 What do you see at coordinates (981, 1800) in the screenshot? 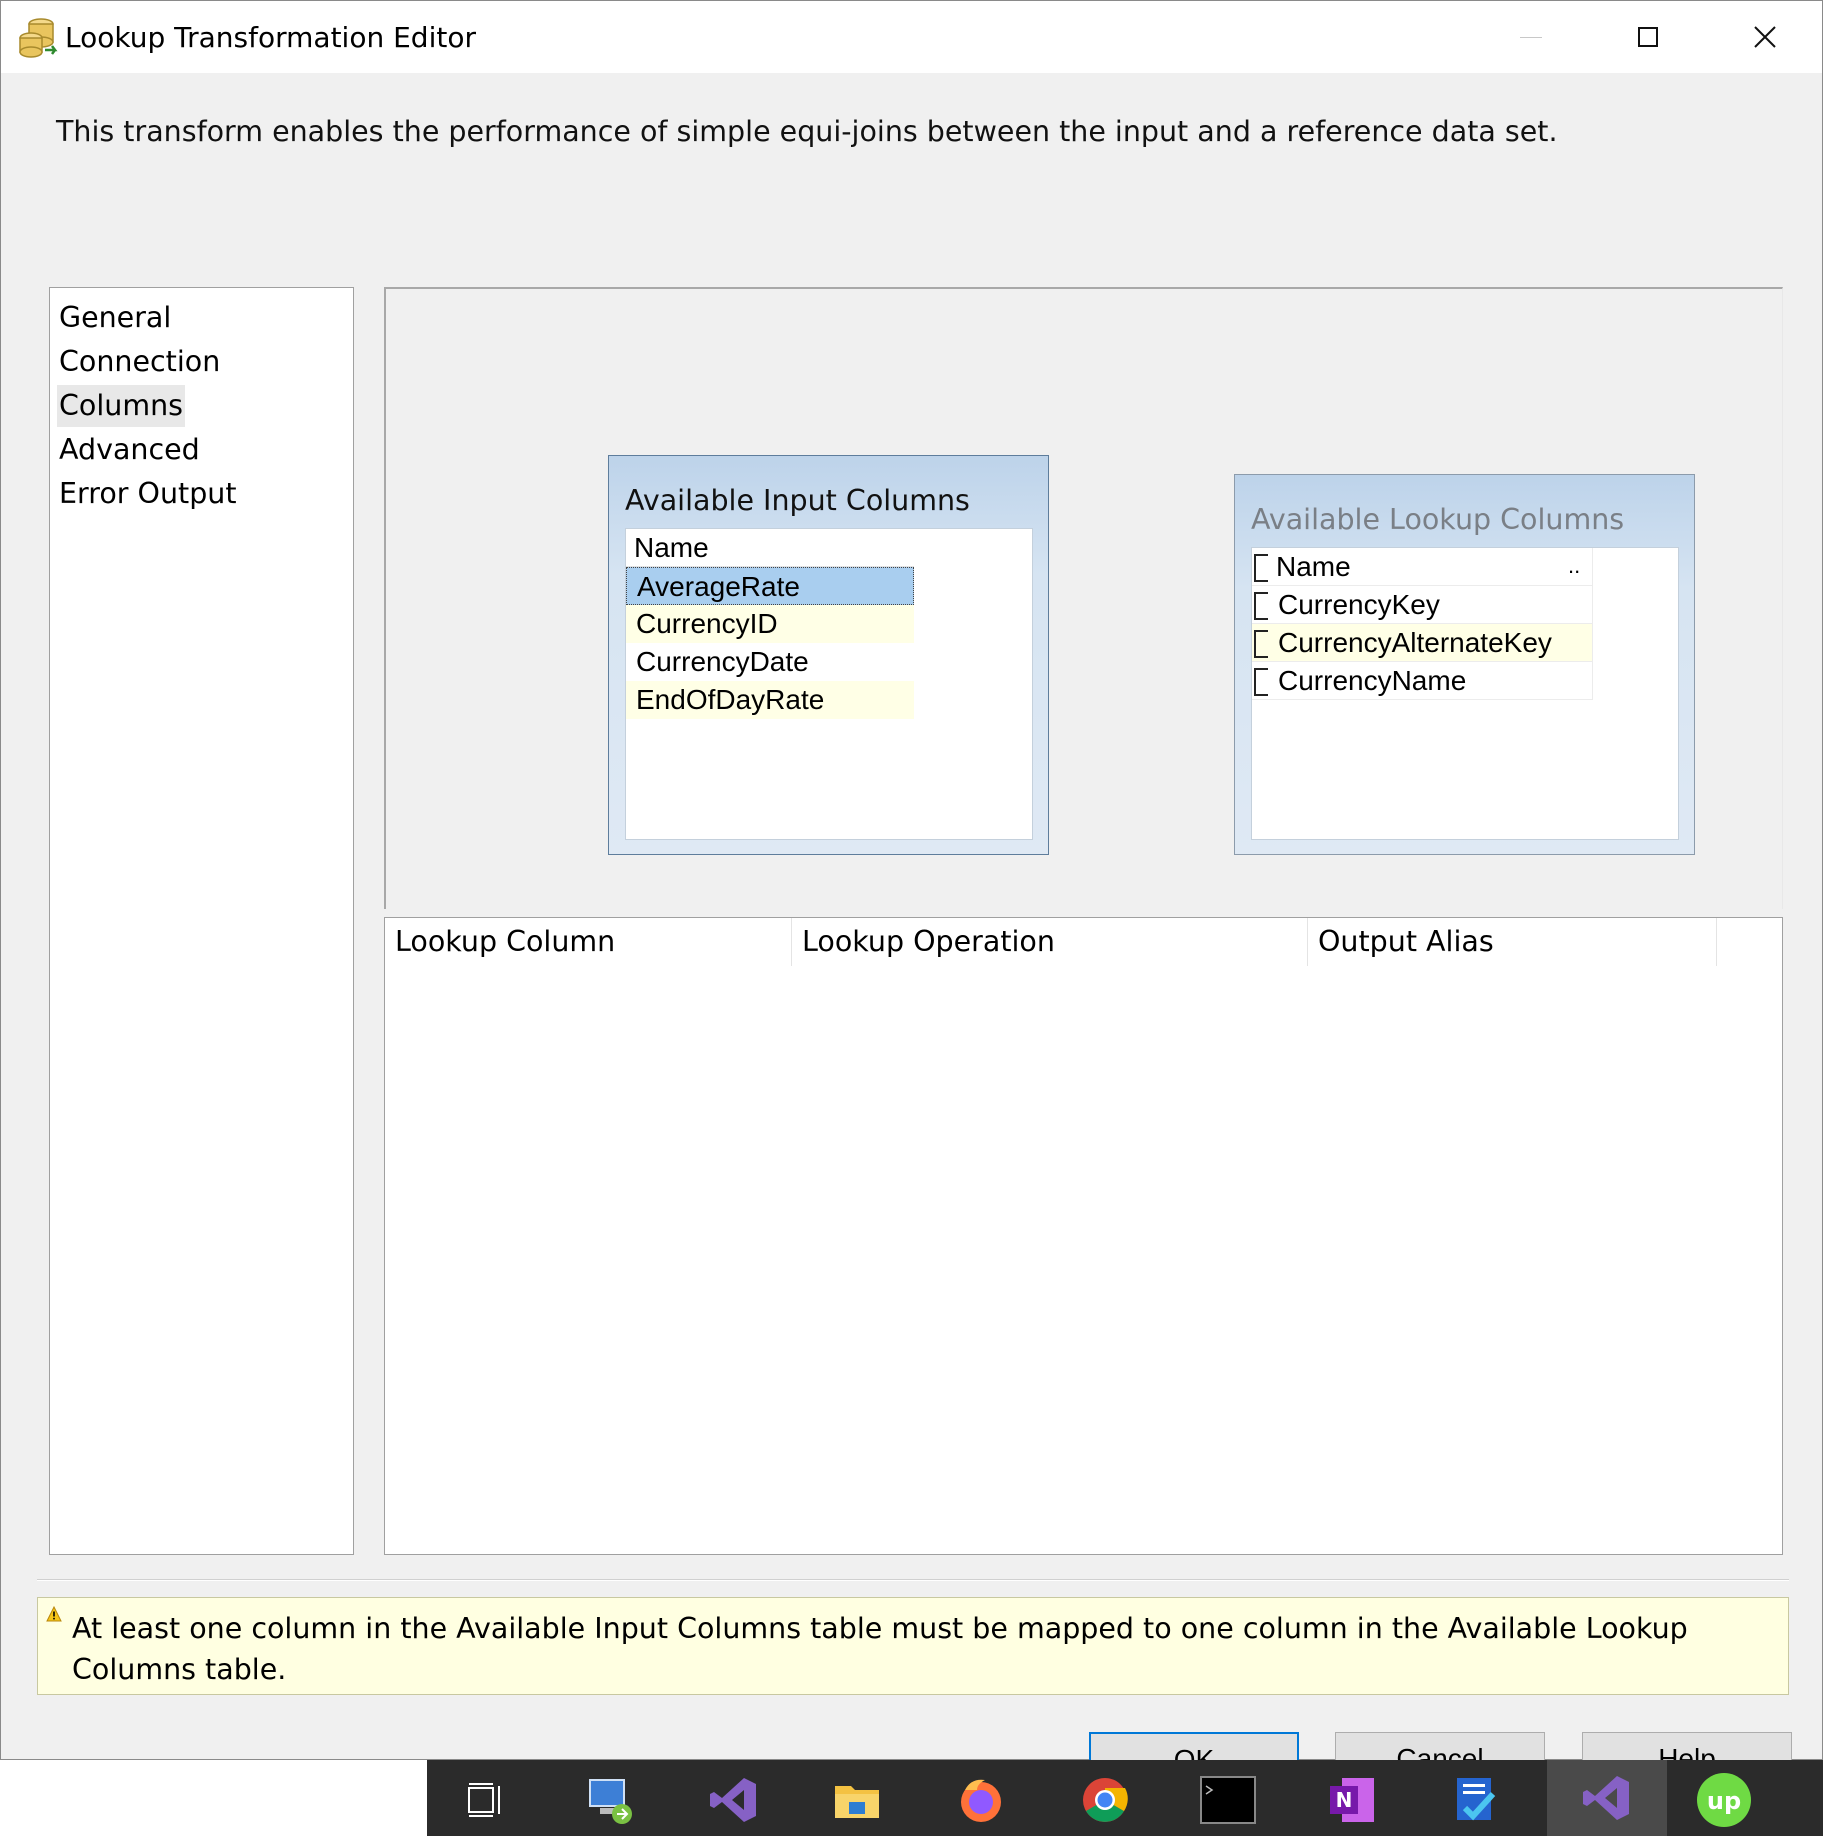
I see `firefox-icon` at bounding box center [981, 1800].